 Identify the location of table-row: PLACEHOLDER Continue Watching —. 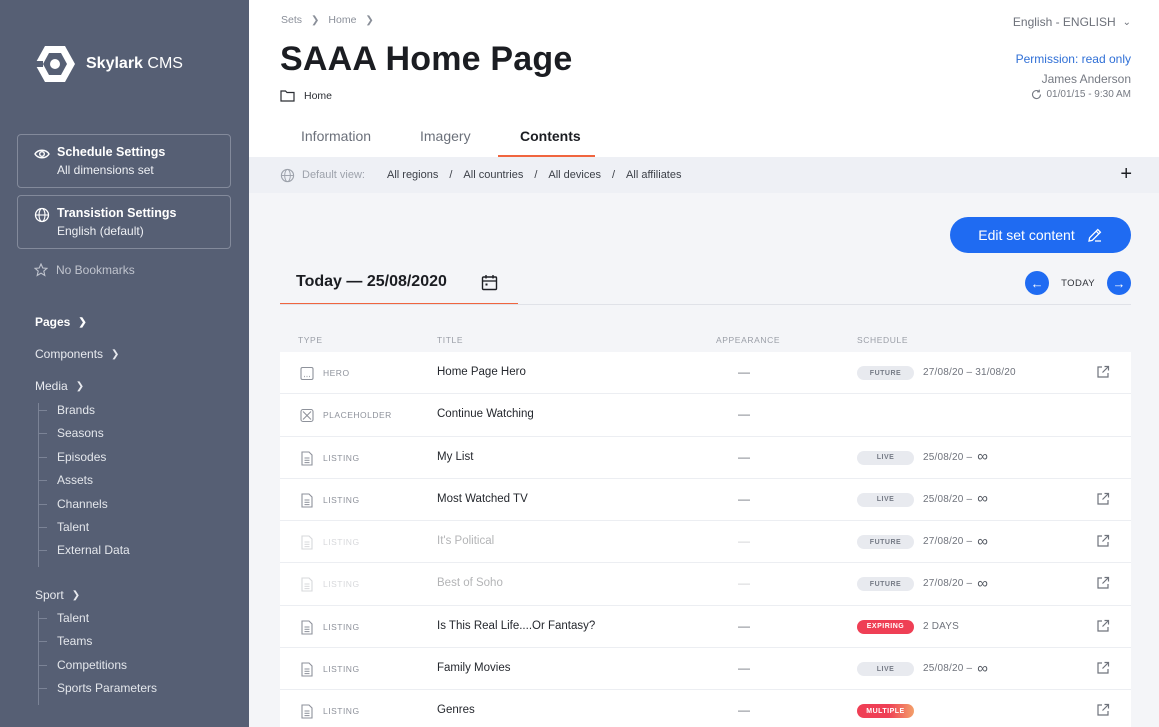
(705, 415).